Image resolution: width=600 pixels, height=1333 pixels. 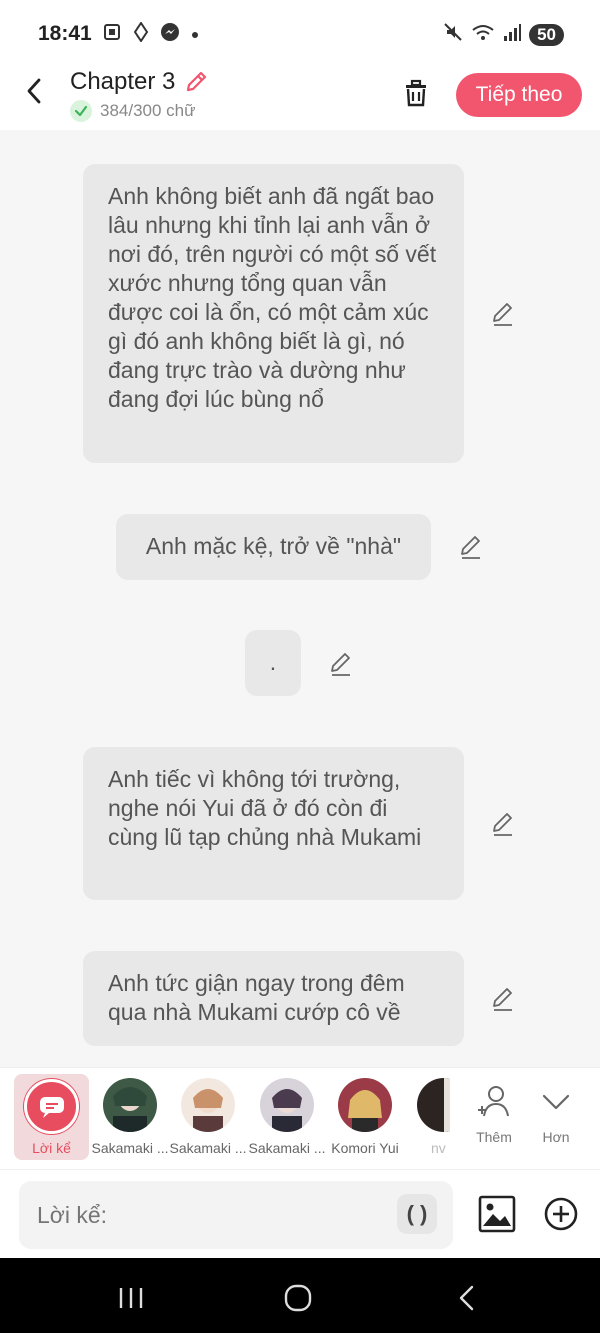 I want to click on system-nav-bar, so click(x=300, y=1295).